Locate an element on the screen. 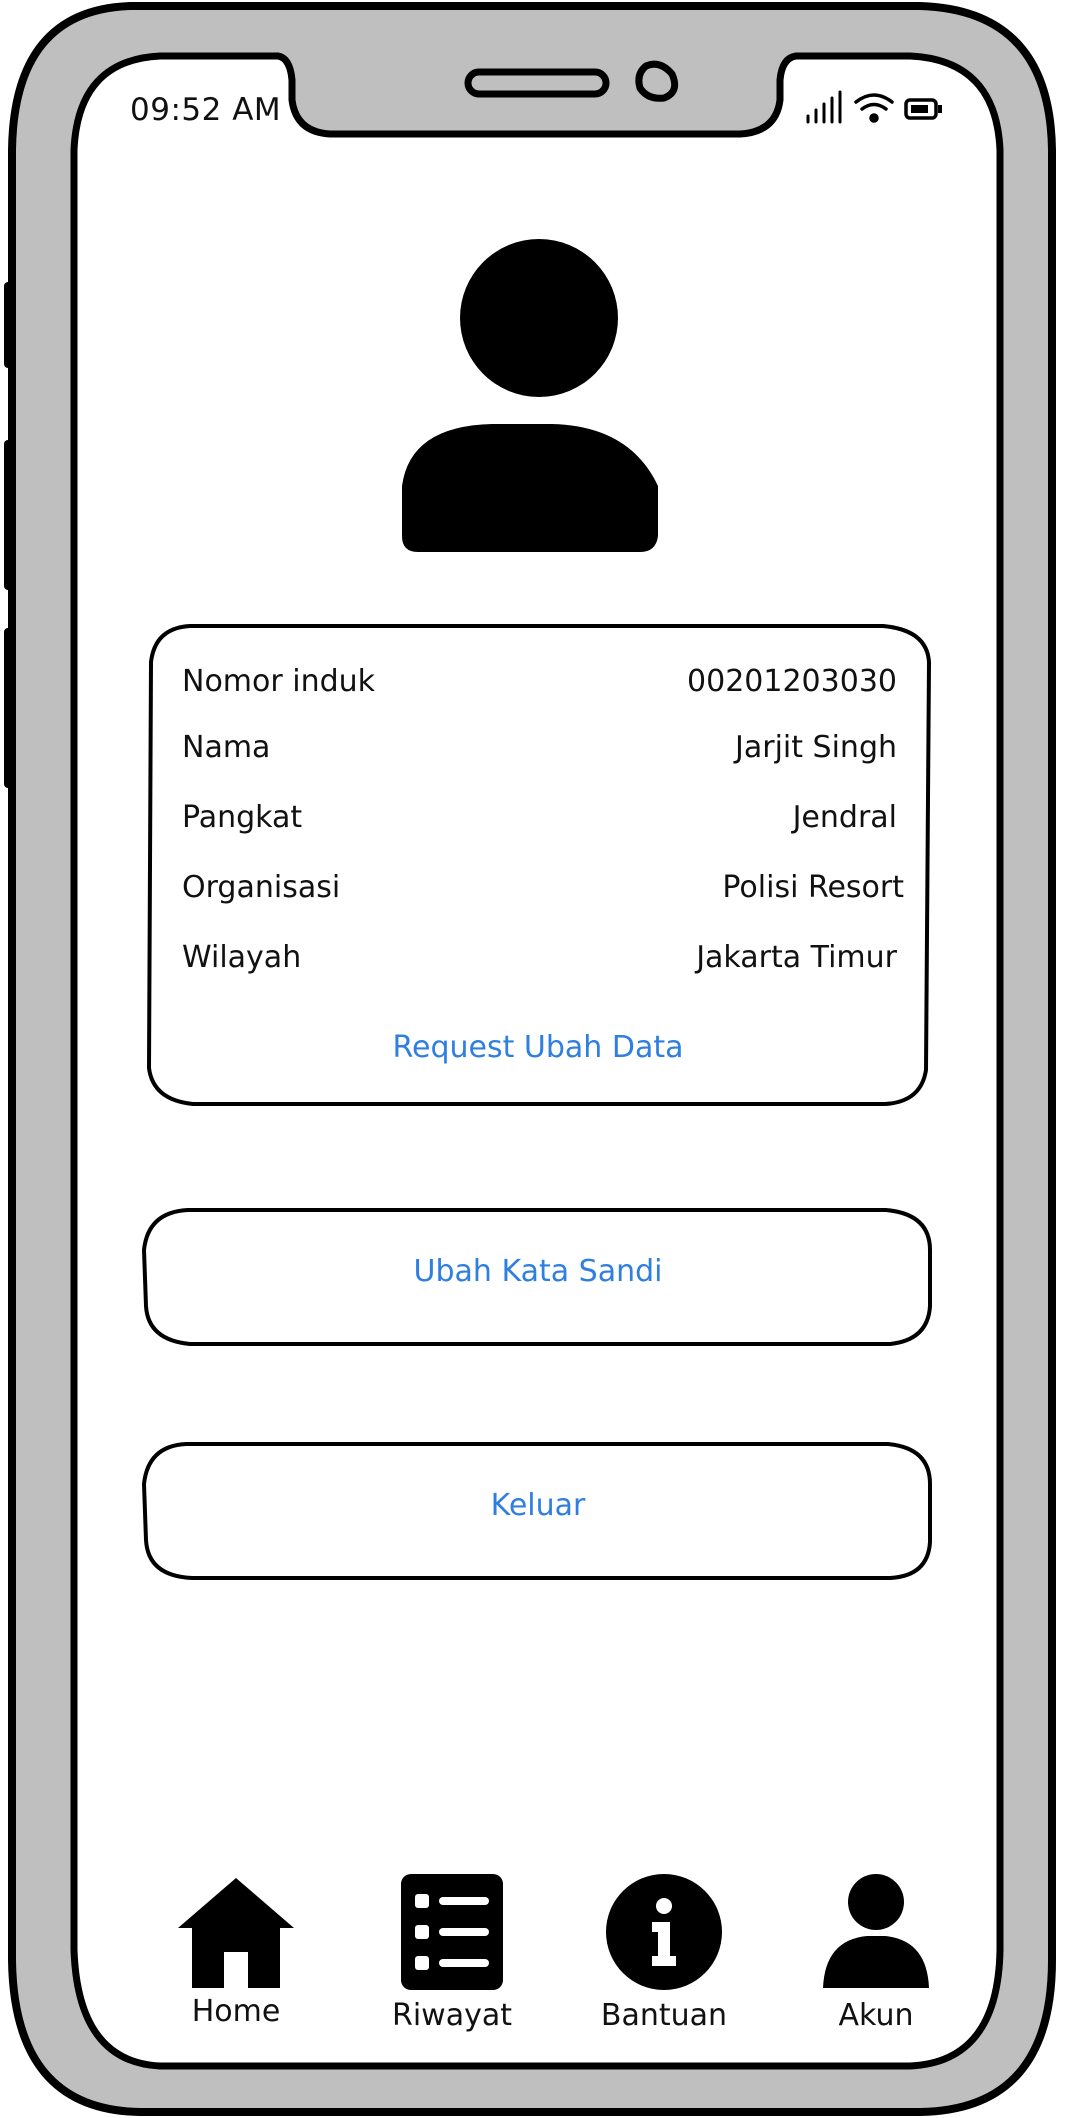  change-password-button: Ubah Kata Sandi is located at coordinates (538, 1277).